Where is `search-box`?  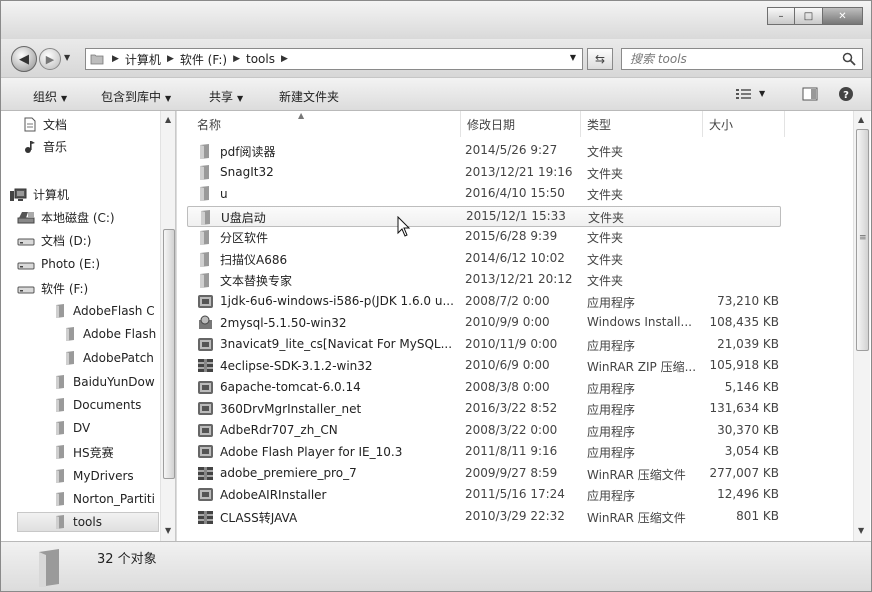
search-box is located at coordinates (742, 59).